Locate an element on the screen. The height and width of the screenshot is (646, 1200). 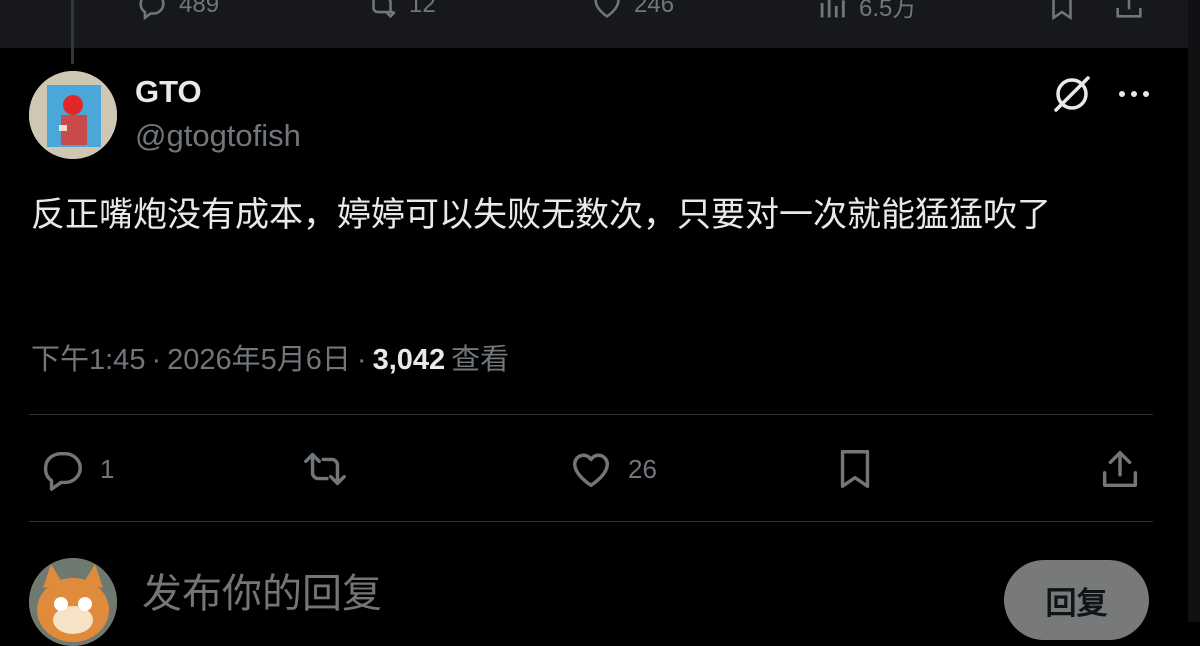
tweet-meta: 下午1:45 · 2026年5月6日 · 3,042 查看 is located at coordinates (270, 357).